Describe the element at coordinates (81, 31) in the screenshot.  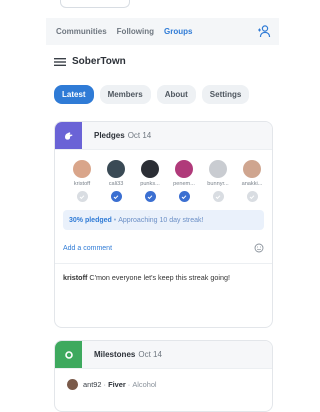
I see `tab-communities: Communities` at that location.